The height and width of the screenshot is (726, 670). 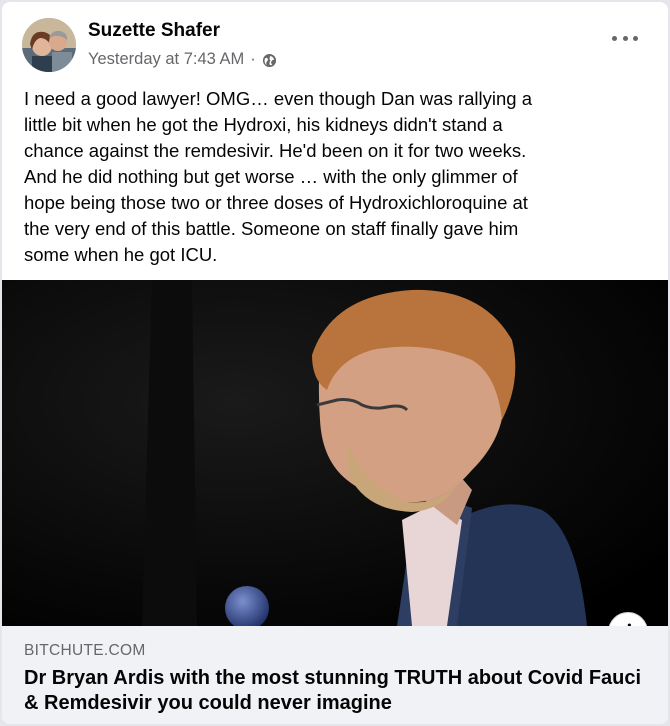 What do you see at coordinates (154, 31) in the screenshot?
I see `author-name: Suzette Shafer` at bounding box center [154, 31].